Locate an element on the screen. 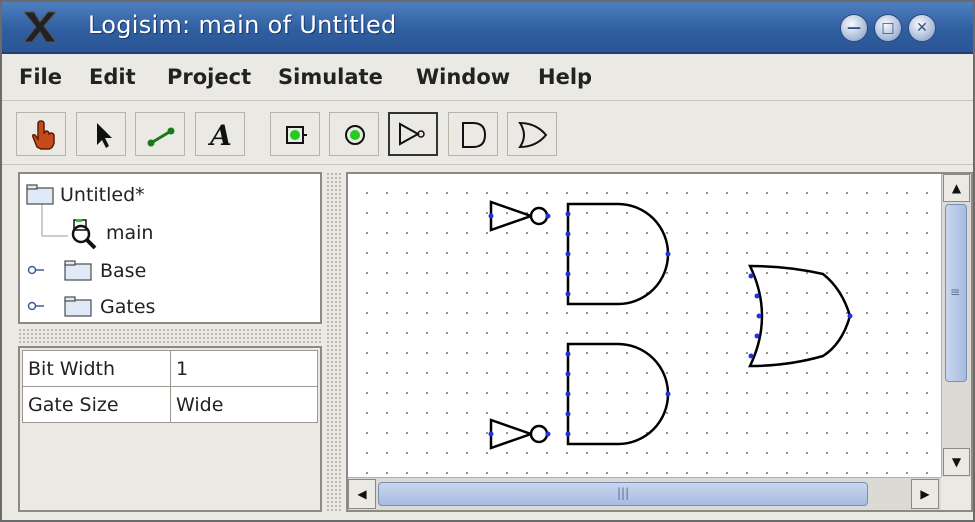 The height and width of the screenshot is (522, 975). grip-icon: ||| is located at coordinates (623, 493).